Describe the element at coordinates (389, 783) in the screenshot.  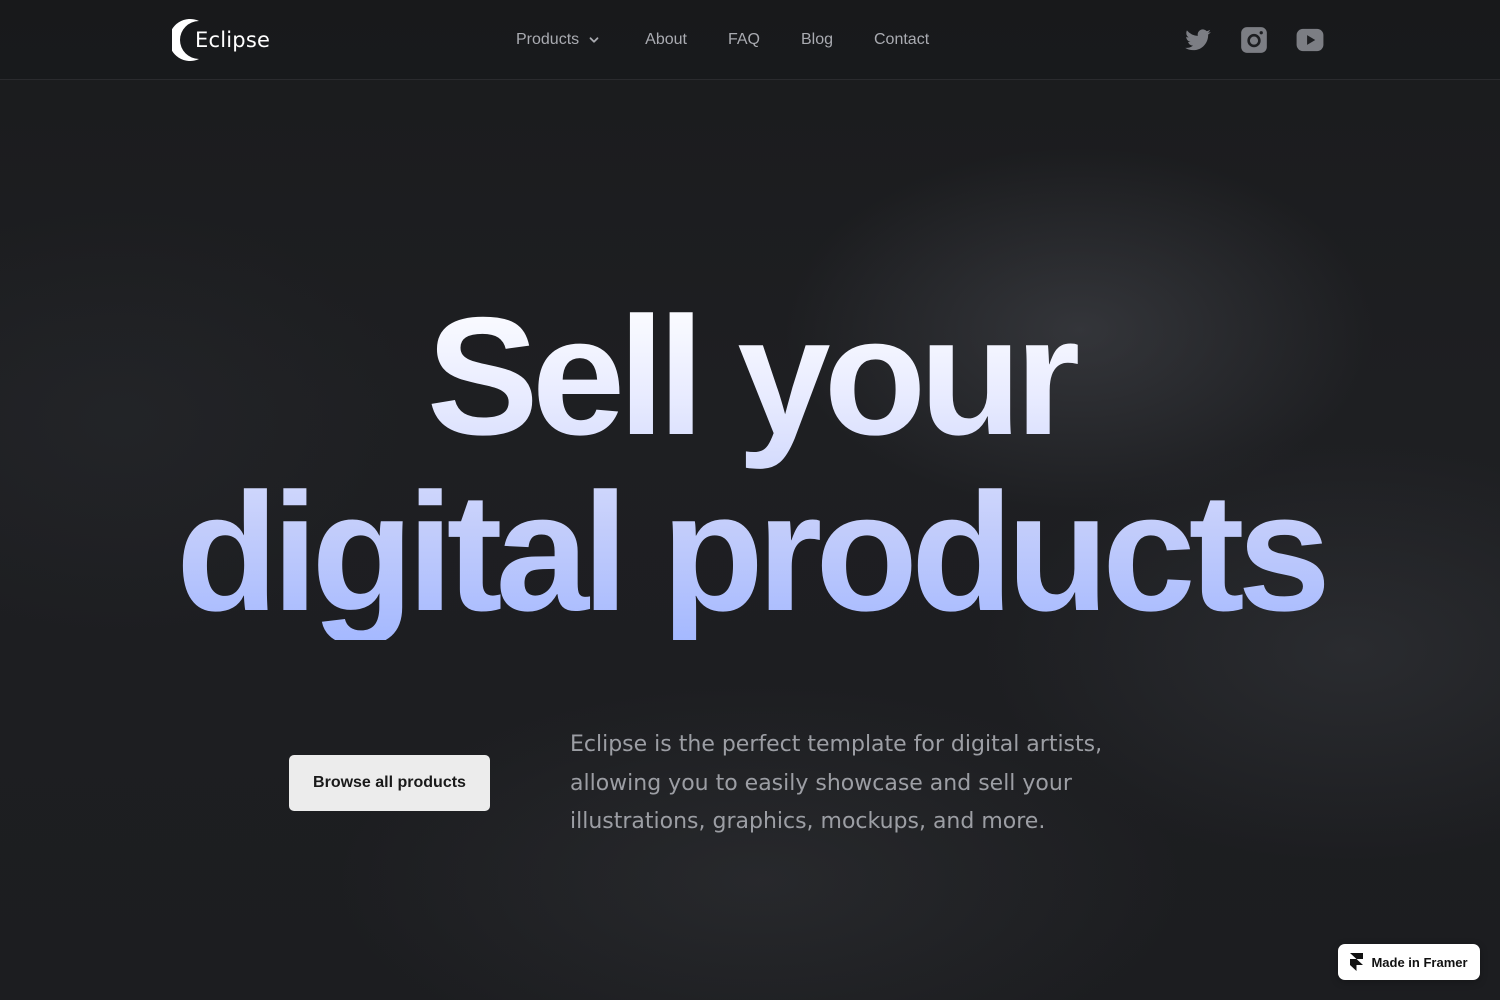
I see `browse-all-products-button: Browse all products` at that location.